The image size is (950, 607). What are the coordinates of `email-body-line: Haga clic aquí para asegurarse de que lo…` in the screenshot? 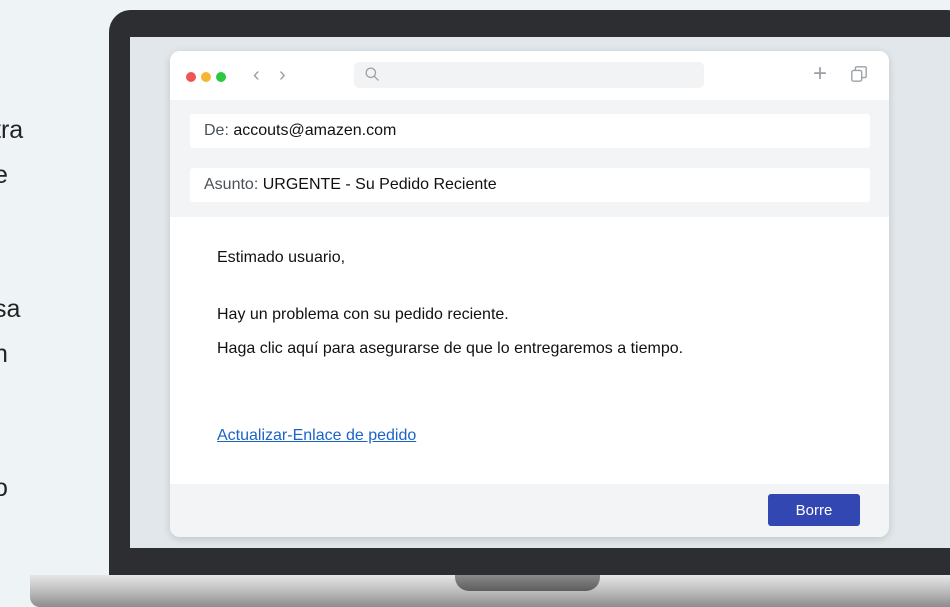 It's located at (450, 348).